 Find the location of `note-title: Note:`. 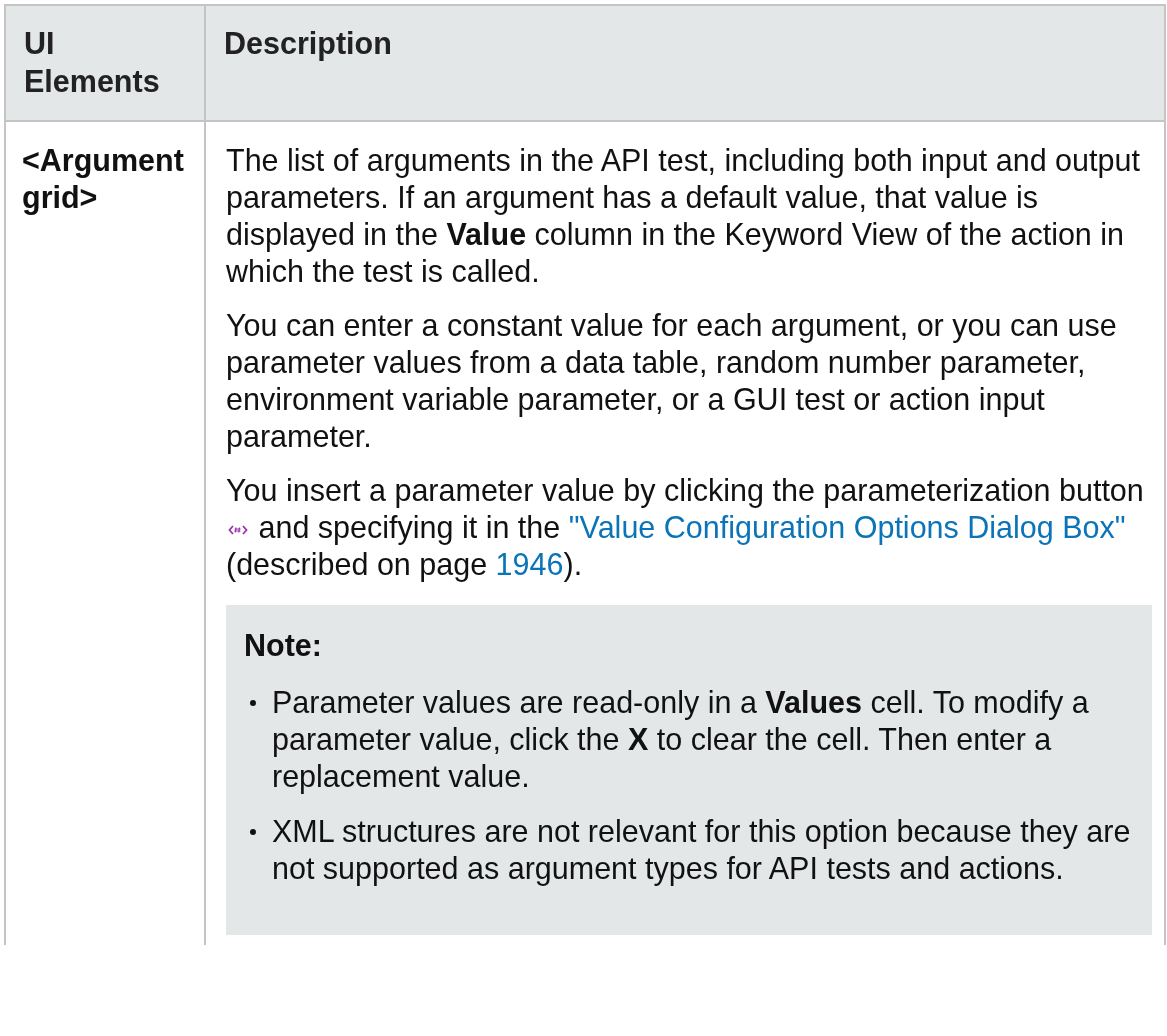

note-title: Note: is located at coordinates (283, 645).